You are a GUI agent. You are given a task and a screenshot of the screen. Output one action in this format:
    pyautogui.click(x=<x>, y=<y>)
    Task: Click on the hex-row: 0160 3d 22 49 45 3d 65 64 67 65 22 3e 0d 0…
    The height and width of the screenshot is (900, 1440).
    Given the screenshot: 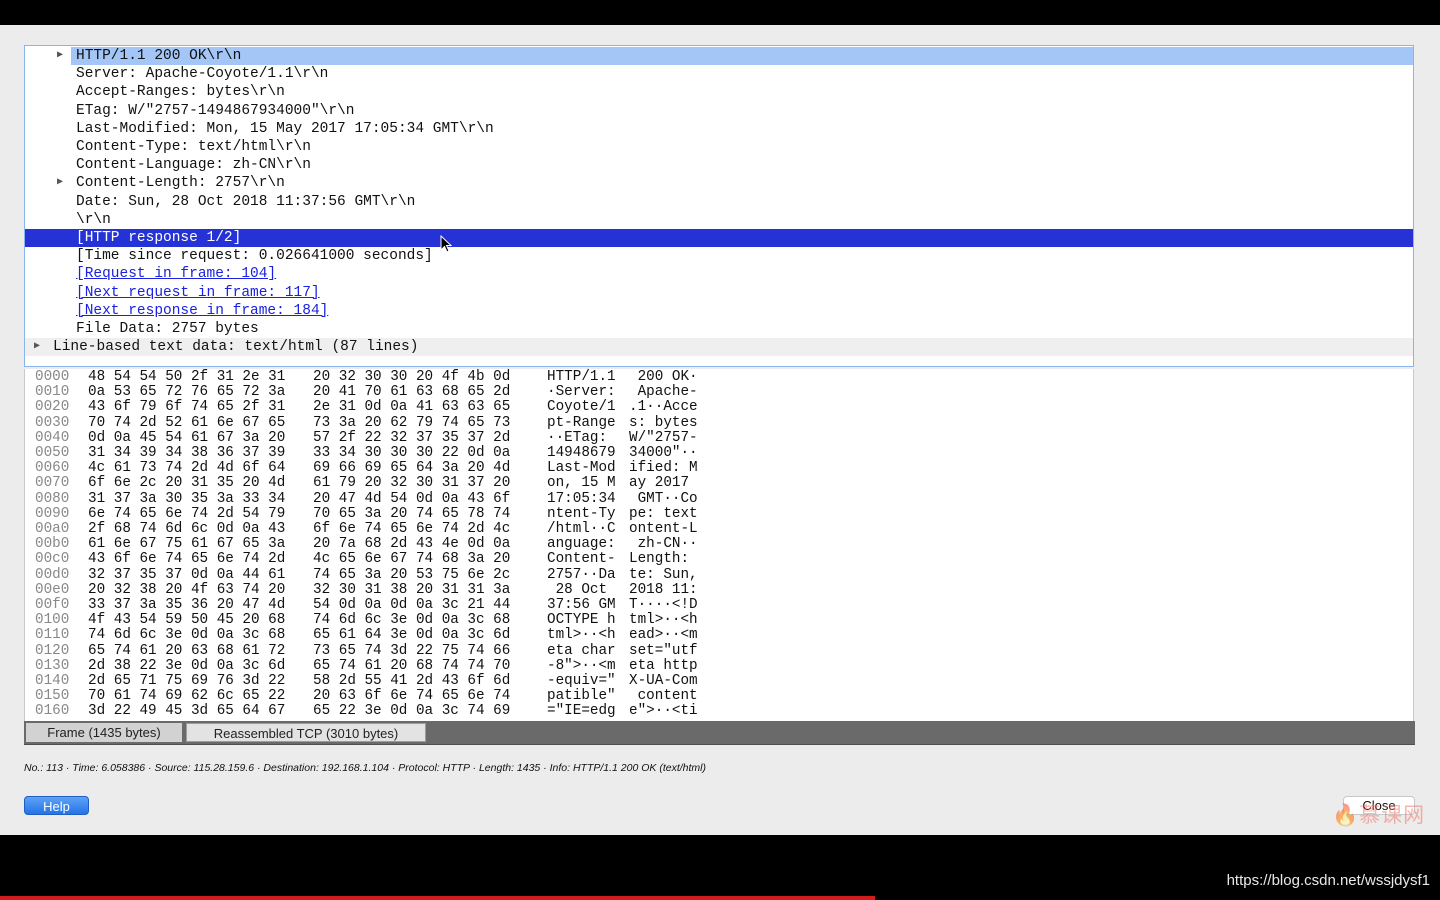 What is the action you would take?
    pyautogui.click(x=719, y=711)
    